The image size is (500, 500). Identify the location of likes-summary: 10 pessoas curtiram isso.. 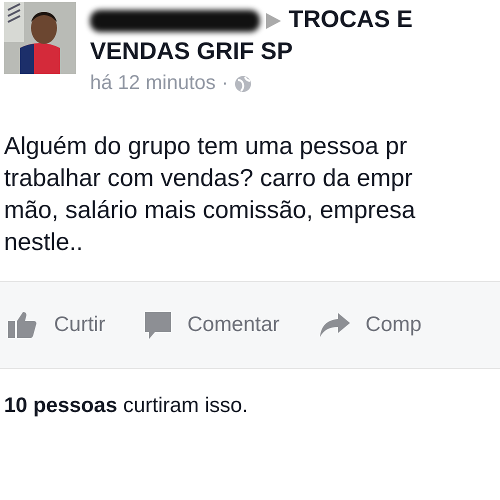
(250, 393).